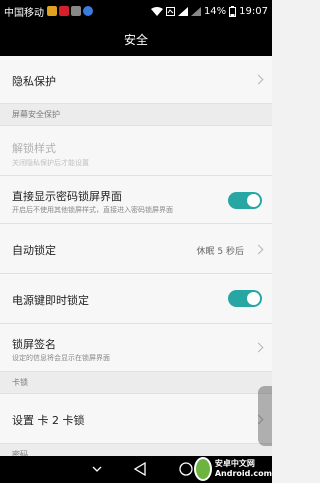 The image size is (320, 483). Describe the element at coordinates (245, 200) in the screenshot. I see `direct-password-toggle` at that location.